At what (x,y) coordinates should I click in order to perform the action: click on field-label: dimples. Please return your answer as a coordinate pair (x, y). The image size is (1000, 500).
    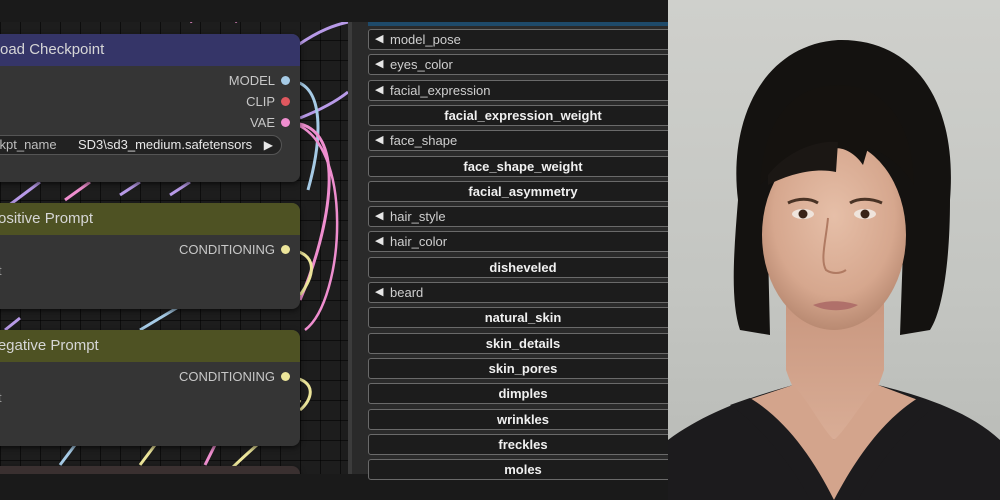
    Looking at the image, I should click on (523, 394).